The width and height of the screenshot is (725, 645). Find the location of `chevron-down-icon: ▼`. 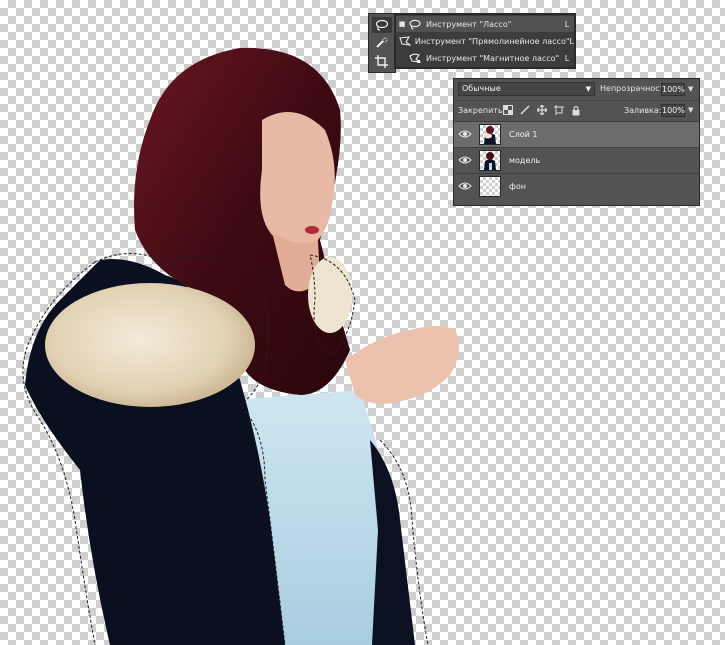

chevron-down-icon: ▼ is located at coordinates (588, 89).